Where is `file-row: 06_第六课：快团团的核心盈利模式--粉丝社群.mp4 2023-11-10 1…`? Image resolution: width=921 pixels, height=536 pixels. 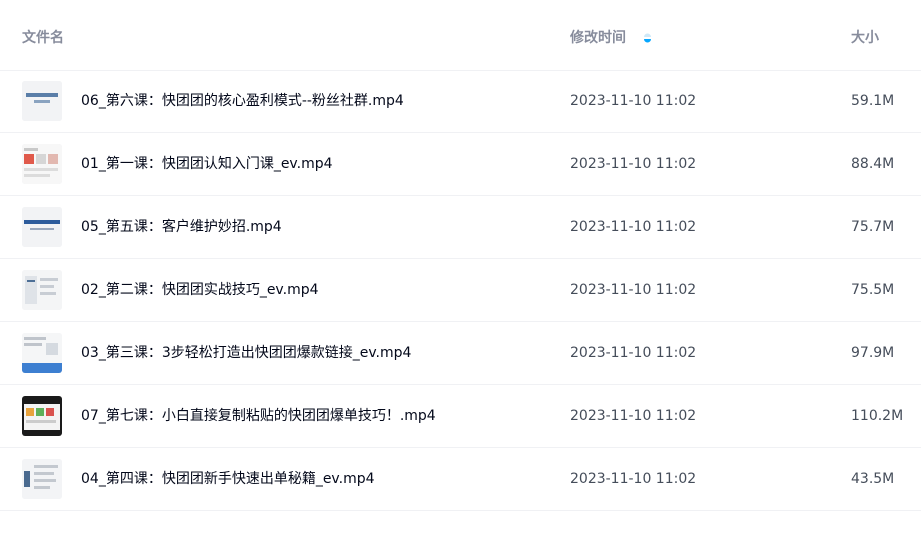
file-row: 06_第六课：快团团的核心盈利模式--粉丝社群.mp4 2023-11-10 1… is located at coordinates (460, 101).